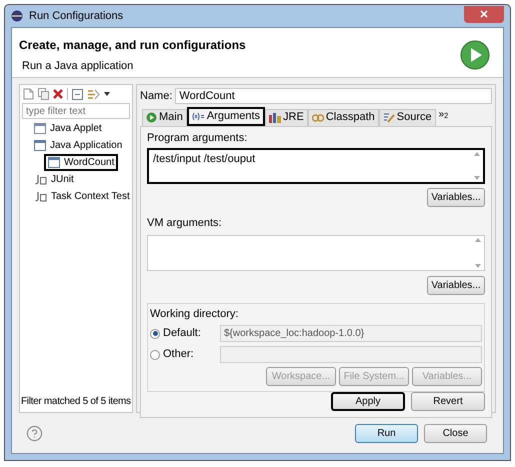 The width and height of the screenshot is (515, 467). Describe the element at coordinates (17, 16) in the screenshot. I see `app-icon` at that location.